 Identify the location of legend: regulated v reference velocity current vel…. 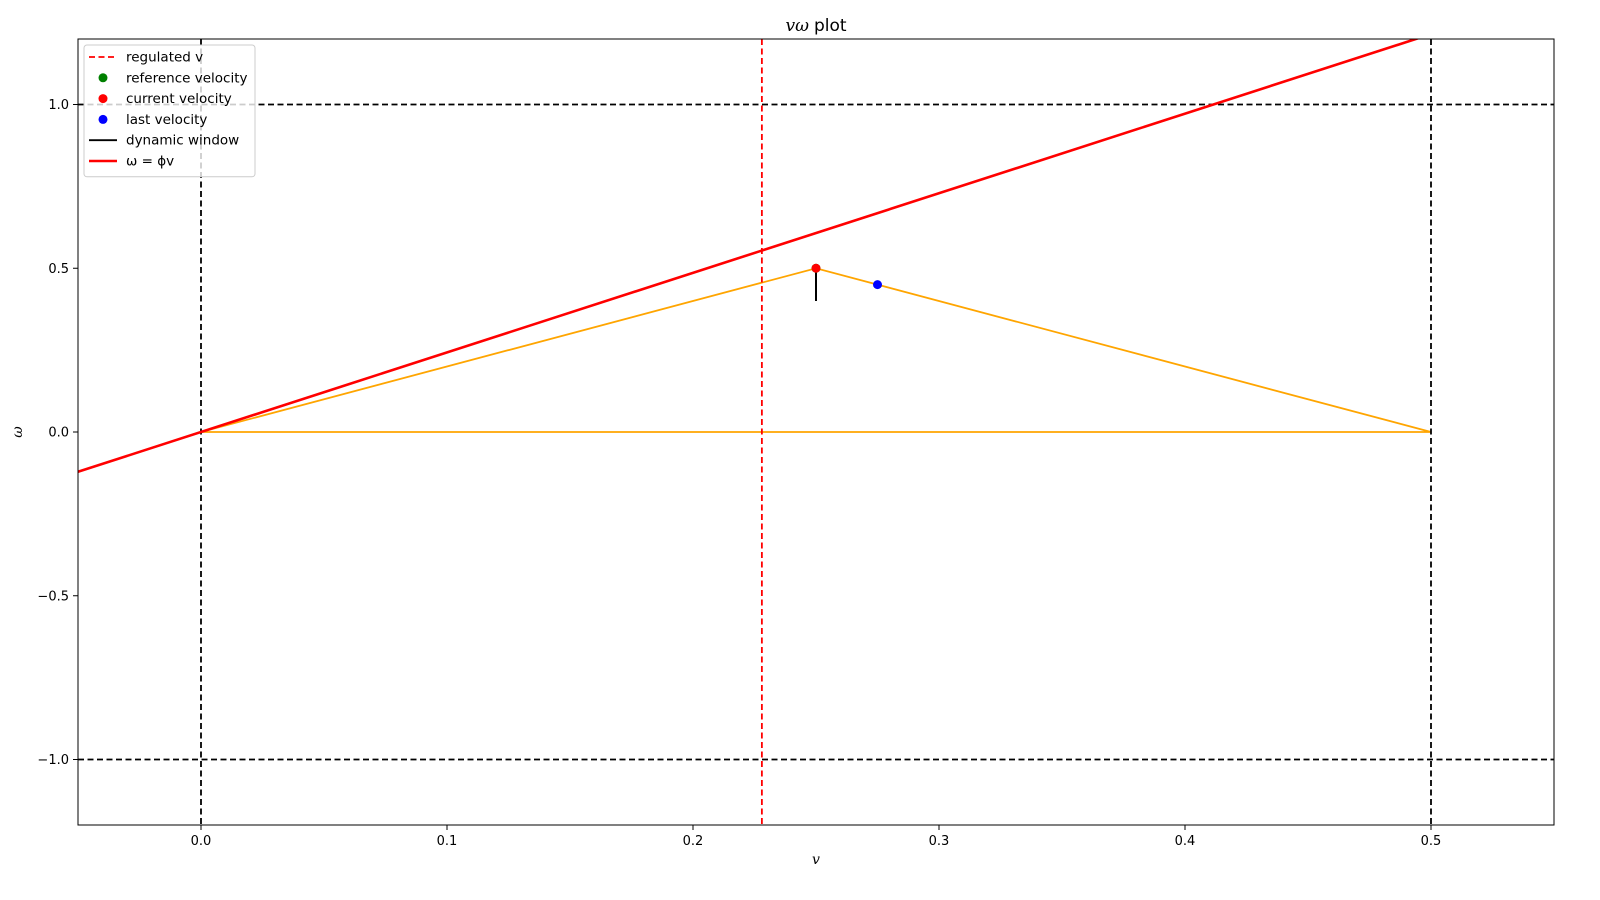
(169, 111).